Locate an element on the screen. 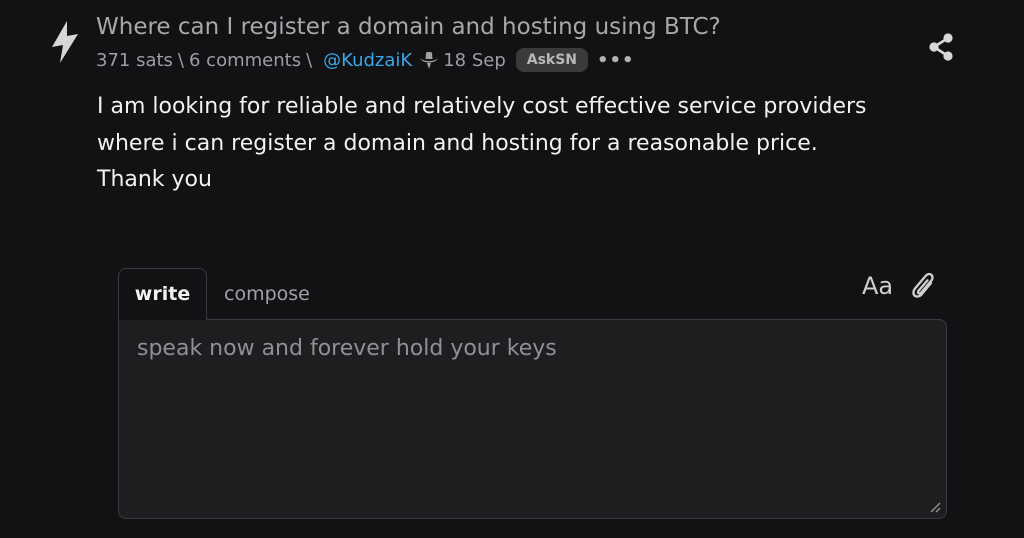 The width and height of the screenshot is (1024, 538). cowboy-hat-icon is located at coordinates (429, 60).